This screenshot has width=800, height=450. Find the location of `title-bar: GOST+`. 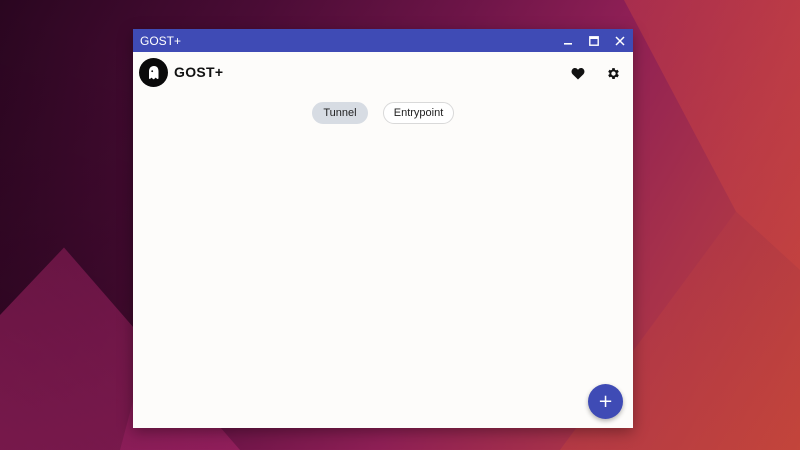

title-bar: GOST+ is located at coordinates (383, 40).